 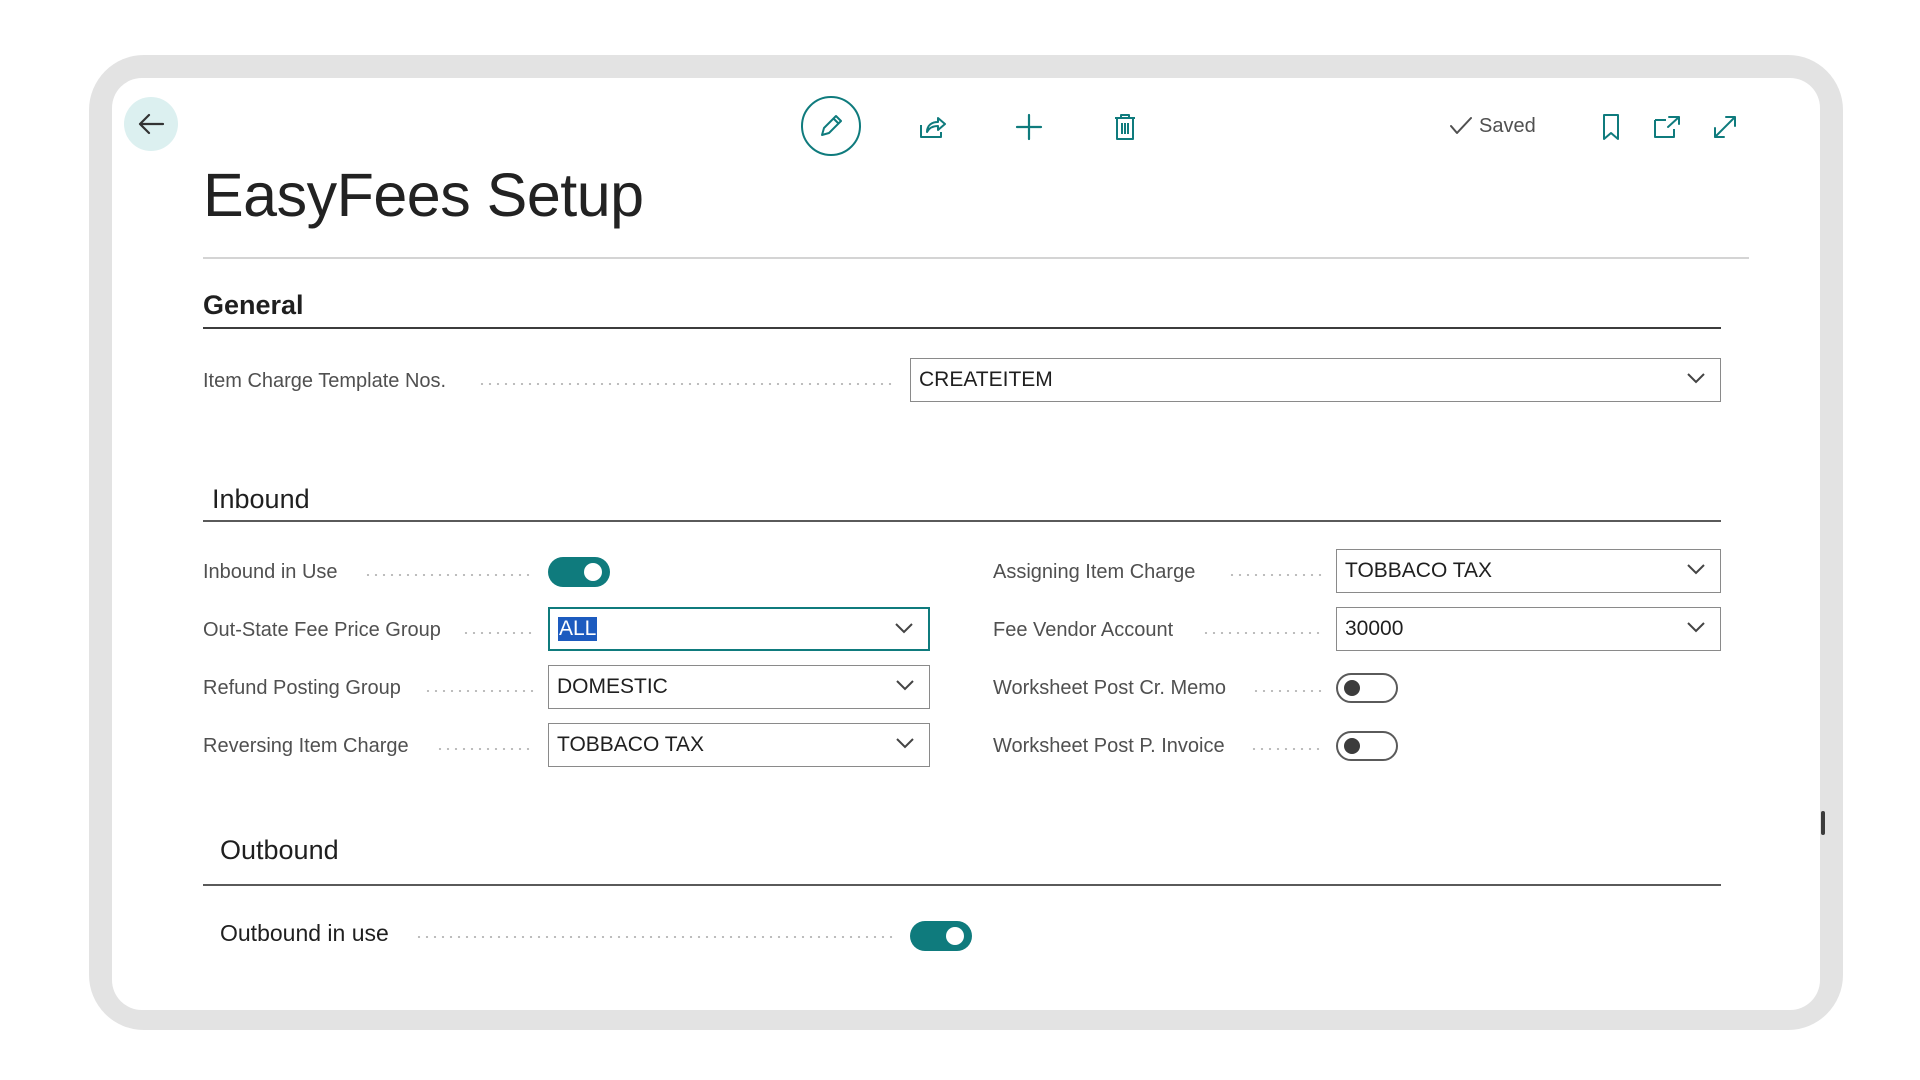 What do you see at coordinates (1110, 688) in the screenshot?
I see `worksheet-post-cr-memo-label: Worksheet Post Cr. Memo` at bounding box center [1110, 688].